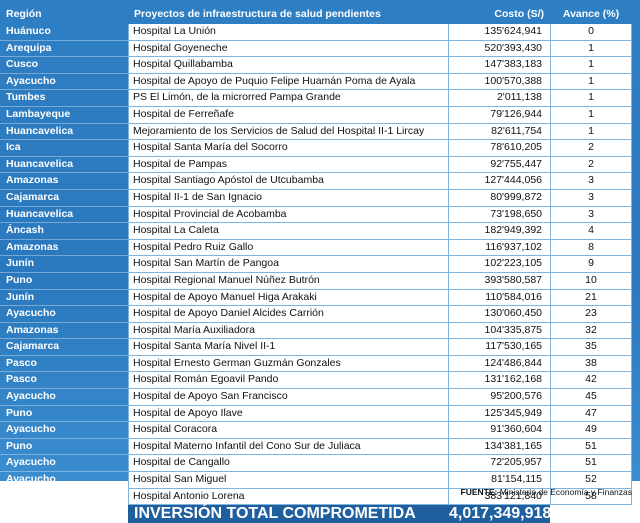 The height and width of the screenshot is (523, 640). Describe the element at coordinates (64, 148) in the screenshot. I see `region-cell: Ica` at that location.